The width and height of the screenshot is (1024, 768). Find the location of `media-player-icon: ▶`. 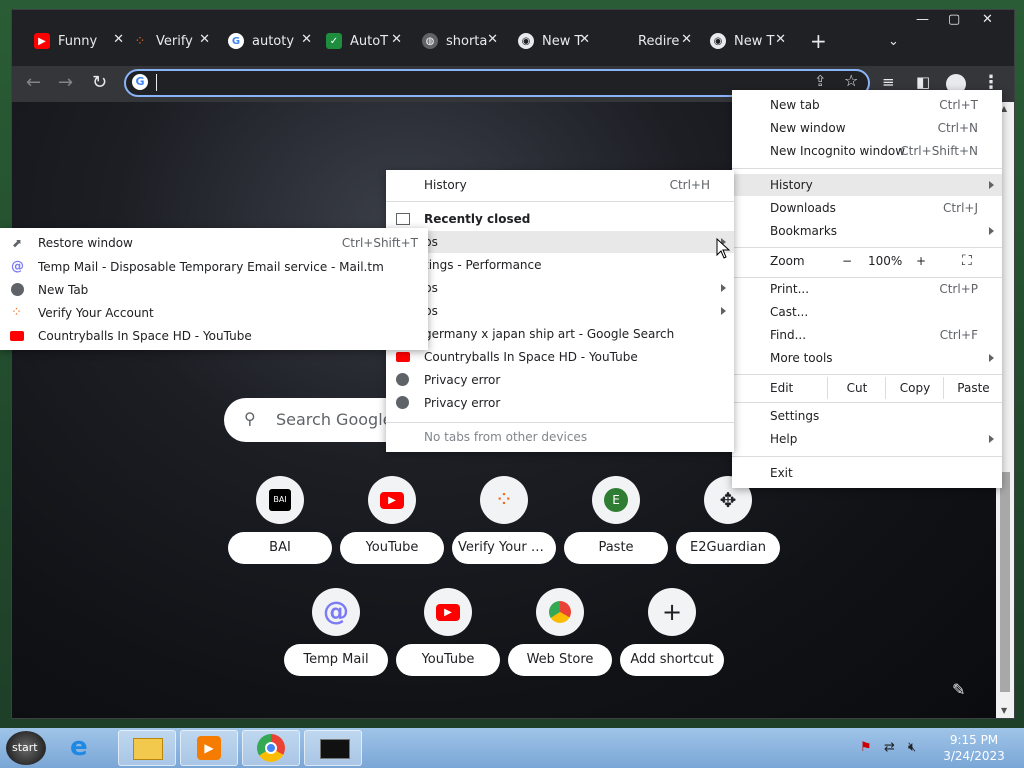

media-player-icon: ▶ is located at coordinates (209, 748).